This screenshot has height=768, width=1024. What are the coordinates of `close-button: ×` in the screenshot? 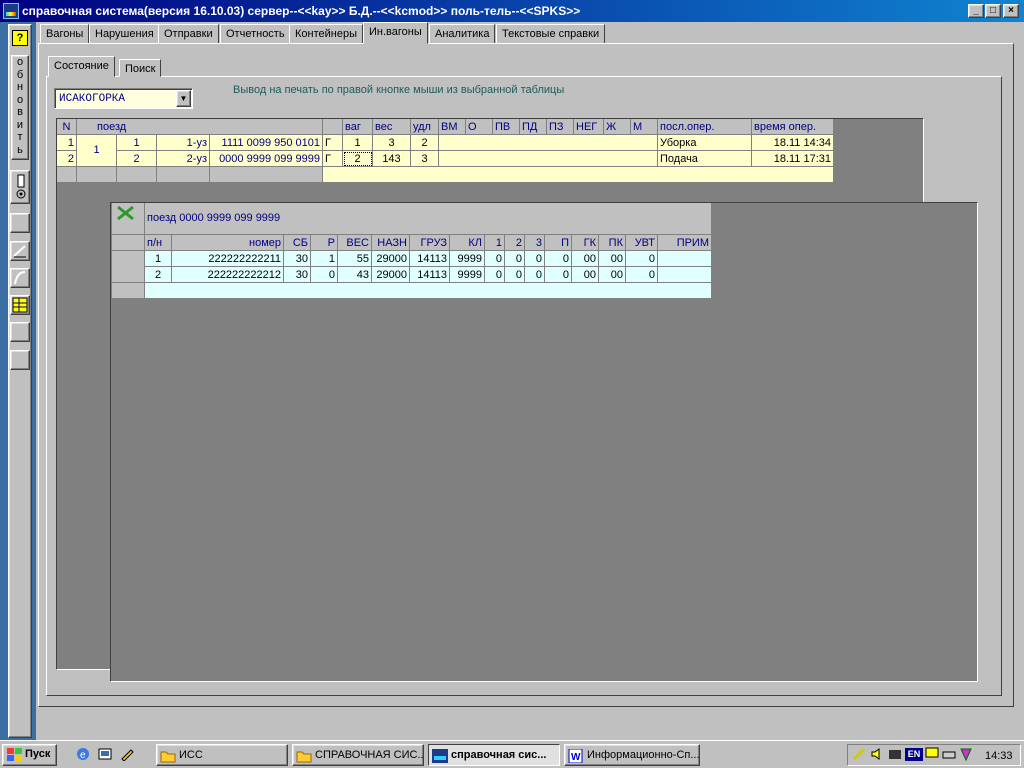 It's located at (1011, 11).